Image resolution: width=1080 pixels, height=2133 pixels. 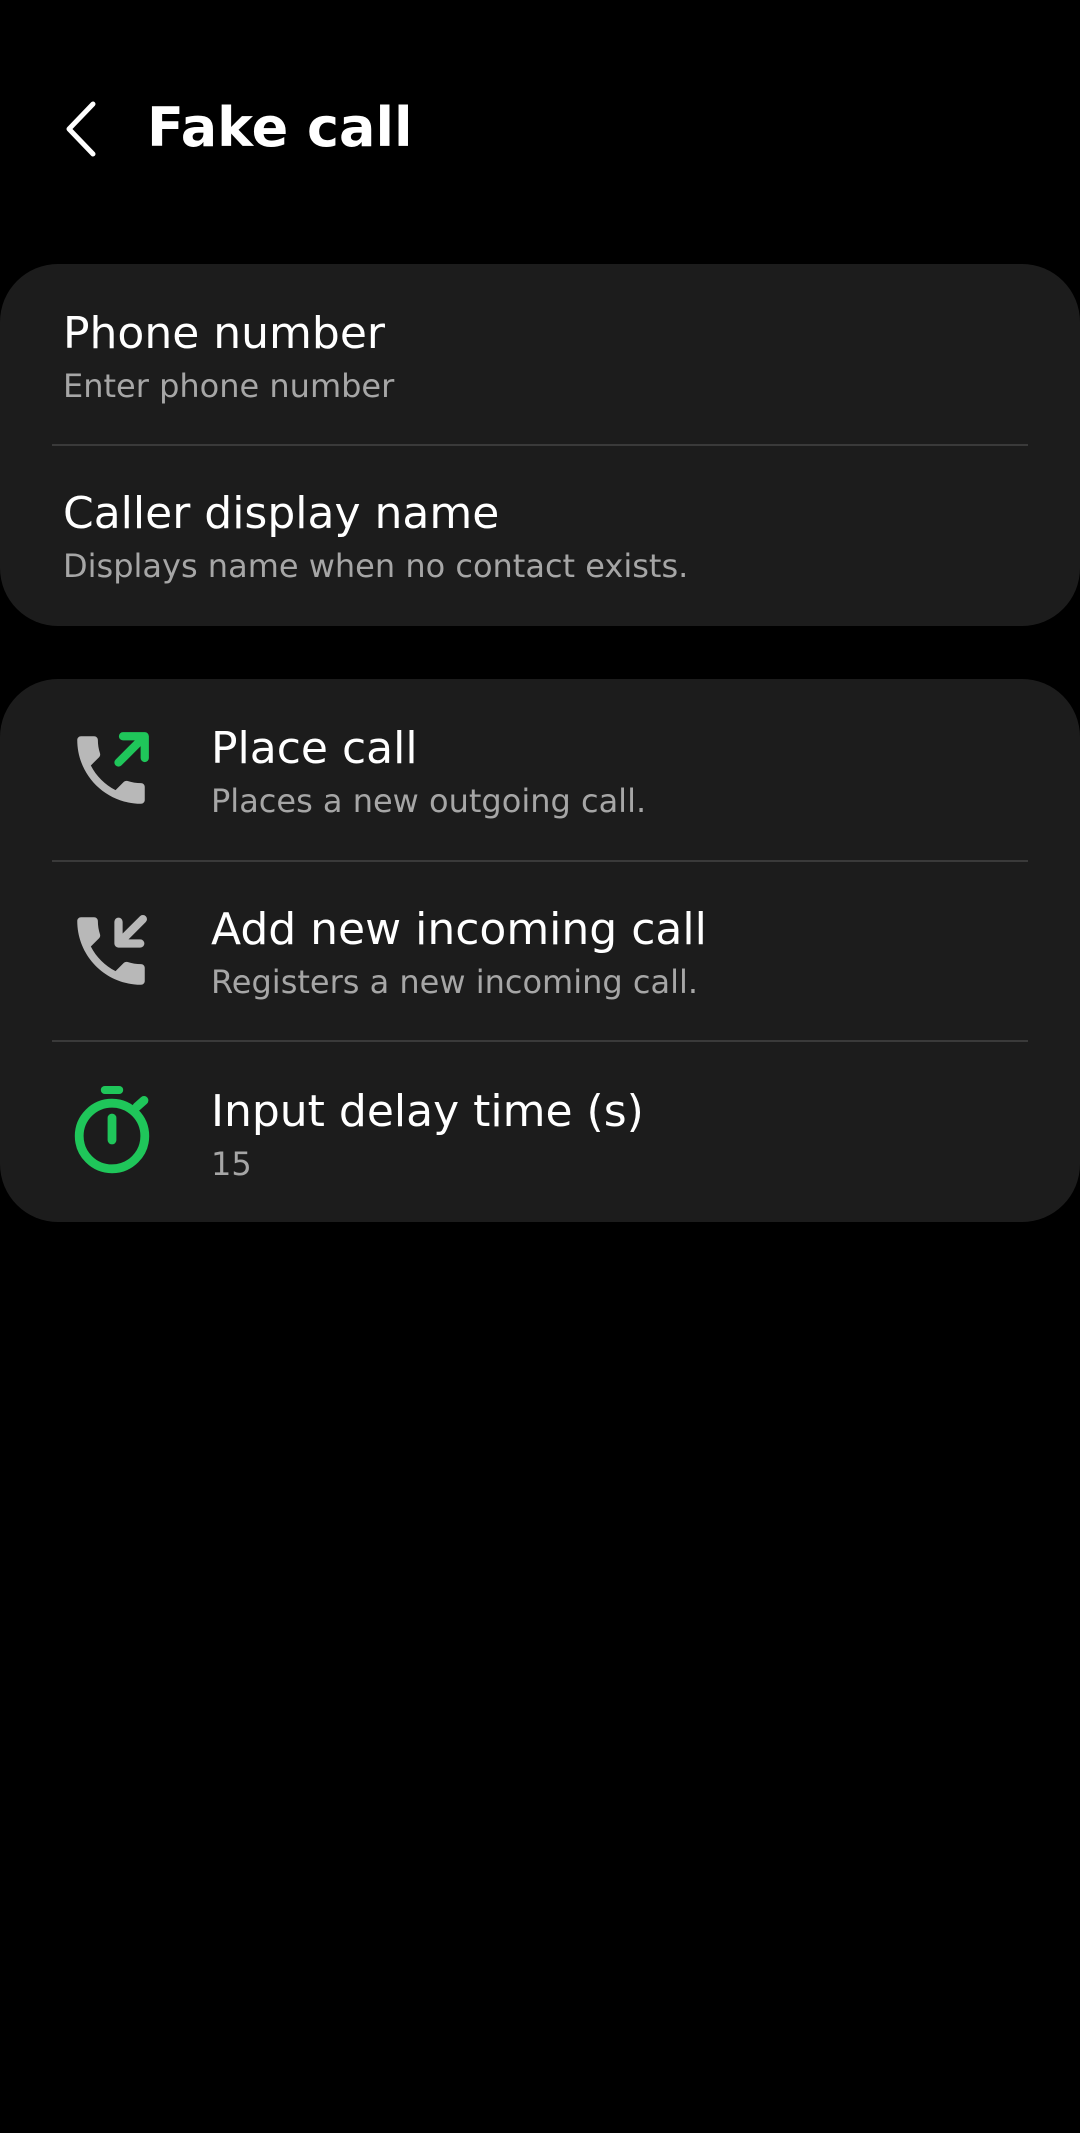 What do you see at coordinates (231, 1164) in the screenshot?
I see `input-delay-time-value: 15` at bounding box center [231, 1164].